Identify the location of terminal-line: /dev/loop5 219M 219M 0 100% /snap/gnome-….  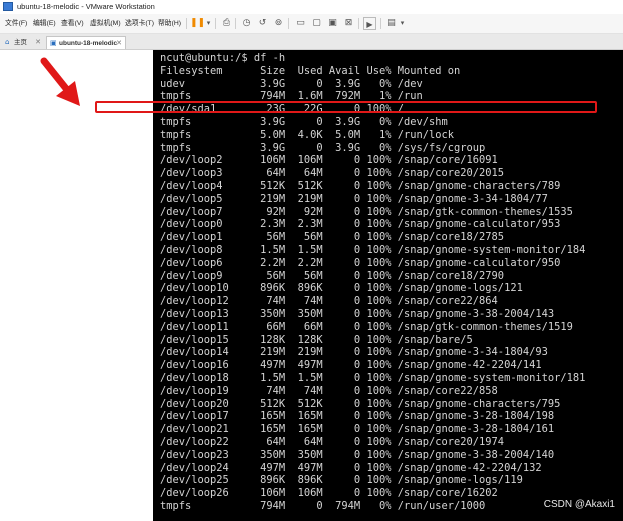
(354, 198).